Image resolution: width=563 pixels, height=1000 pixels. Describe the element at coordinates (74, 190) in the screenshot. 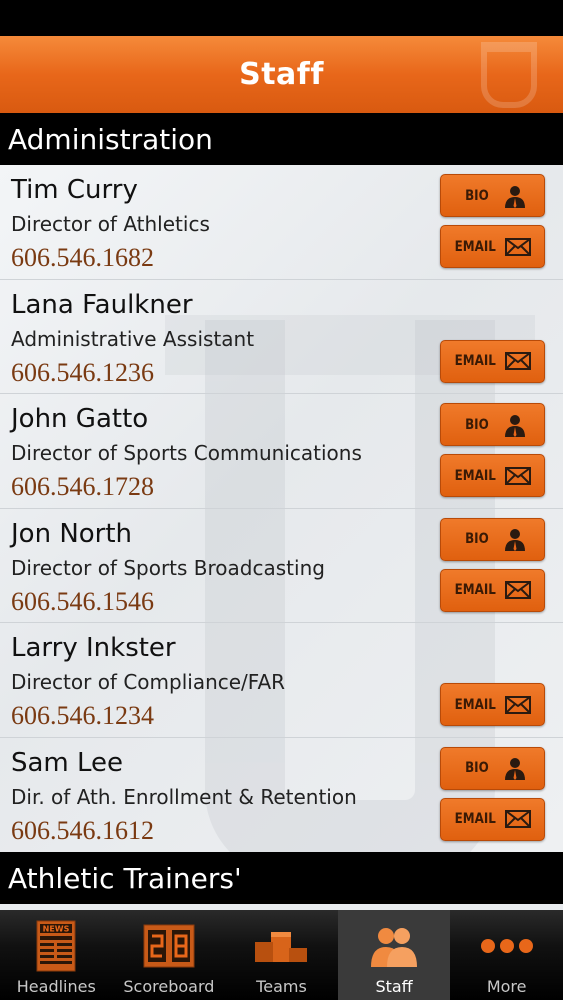

I see `staff-name: Tim Curry` at that location.